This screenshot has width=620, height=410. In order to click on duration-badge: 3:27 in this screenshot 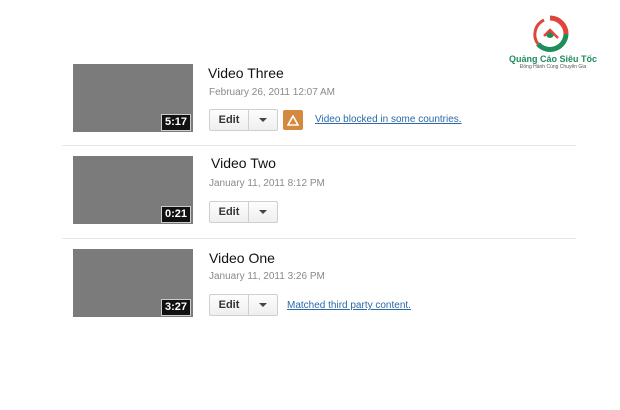, I will do `click(175, 307)`.